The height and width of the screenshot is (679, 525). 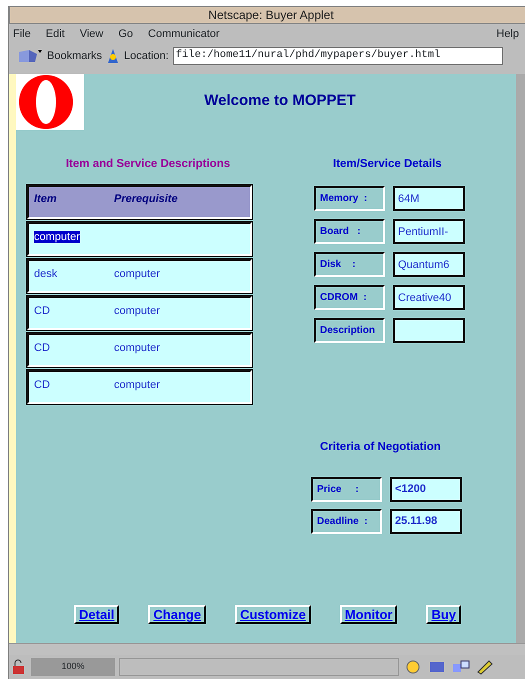 What do you see at coordinates (46, 274) in the screenshot?
I see `table-cell: desk` at bounding box center [46, 274].